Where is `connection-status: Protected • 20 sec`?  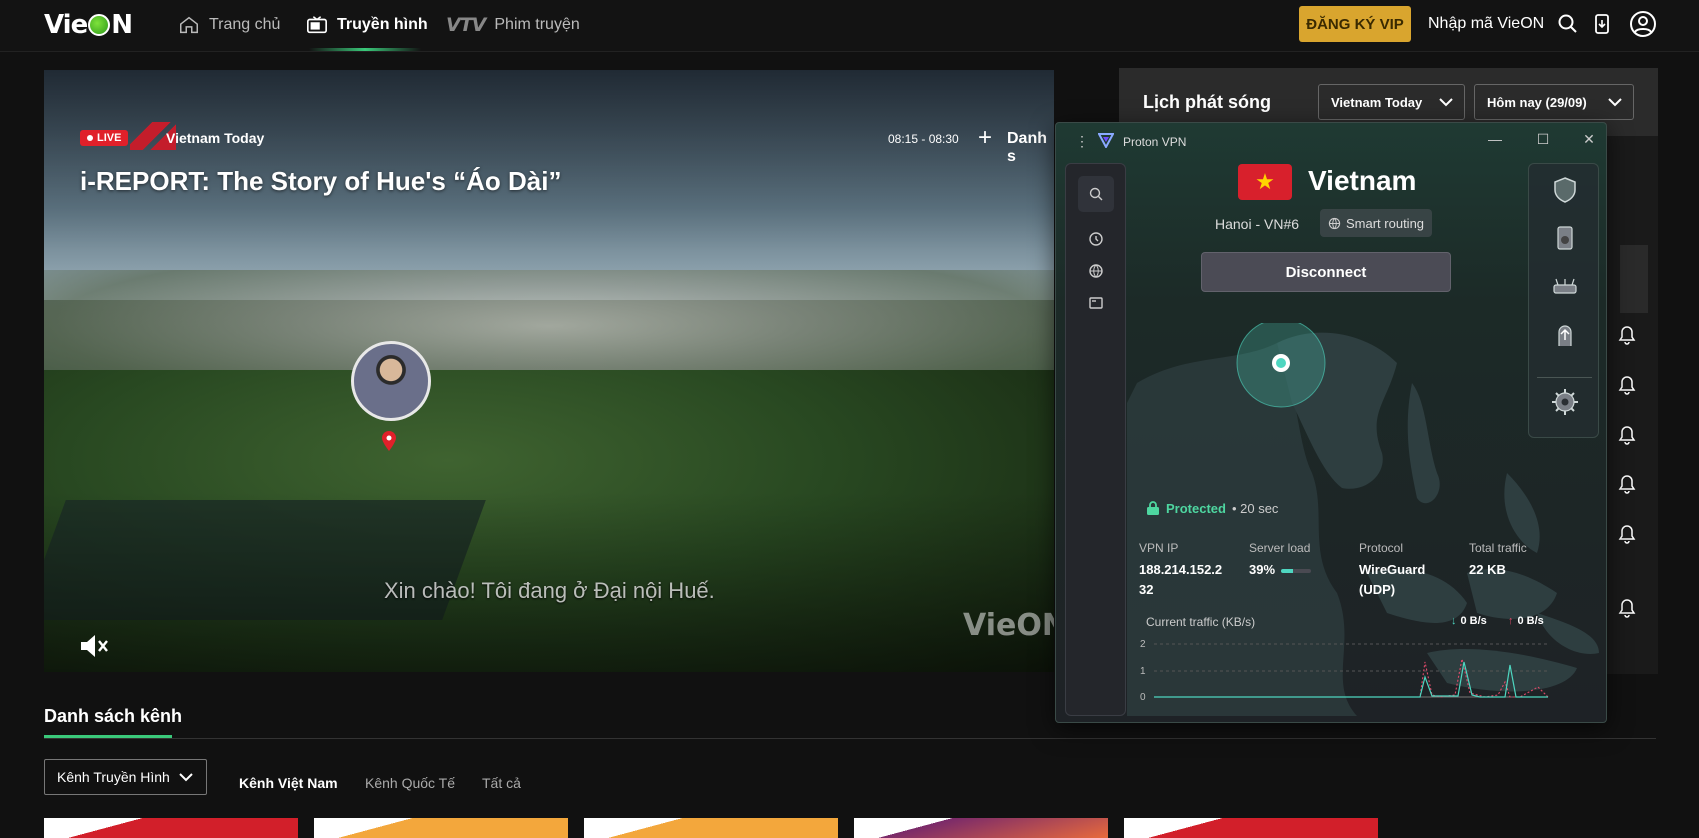
connection-status: Protected • 20 sec is located at coordinates (1212, 508).